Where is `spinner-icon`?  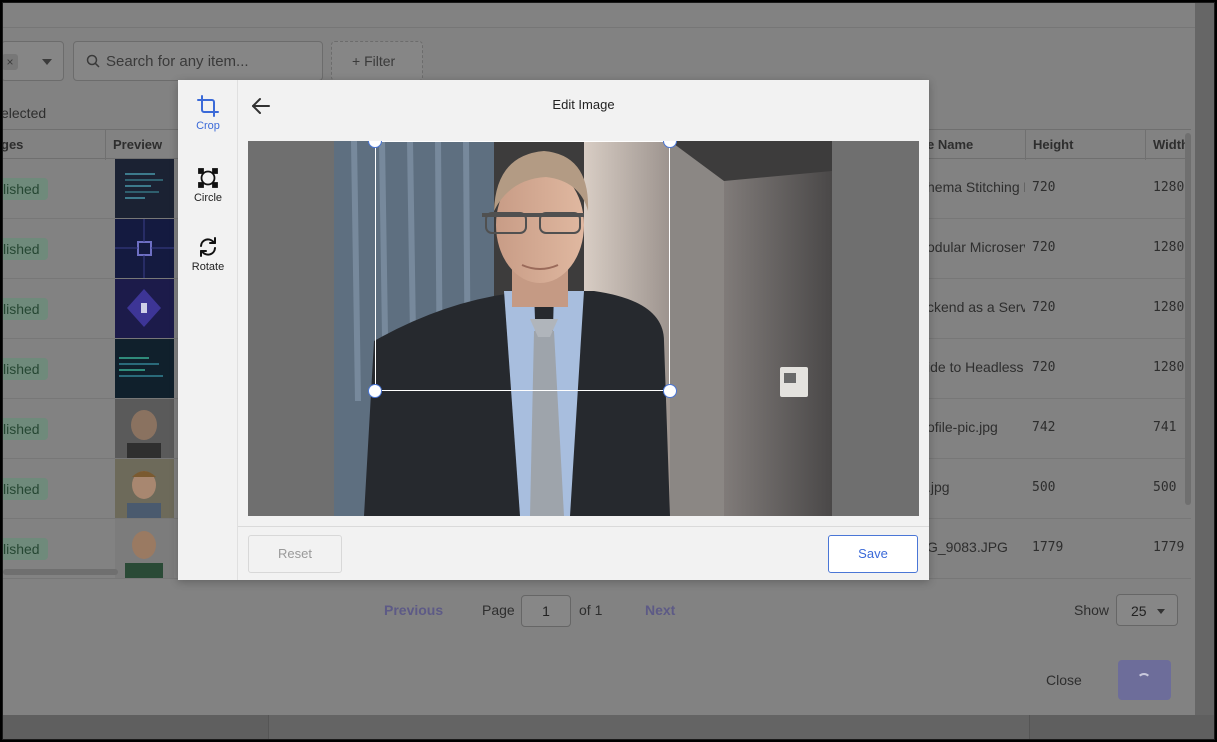 spinner-icon is located at coordinates (1144, 680).